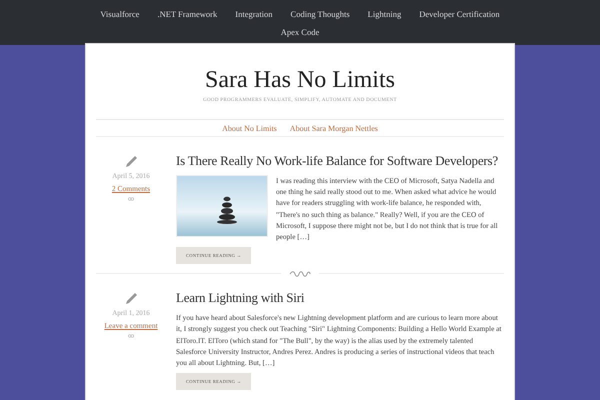 Image resolution: width=600 pixels, height=400 pixels. Describe the element at coordinates (254, 14) in the screenshot. I see `nav-link: Integration` at that location.